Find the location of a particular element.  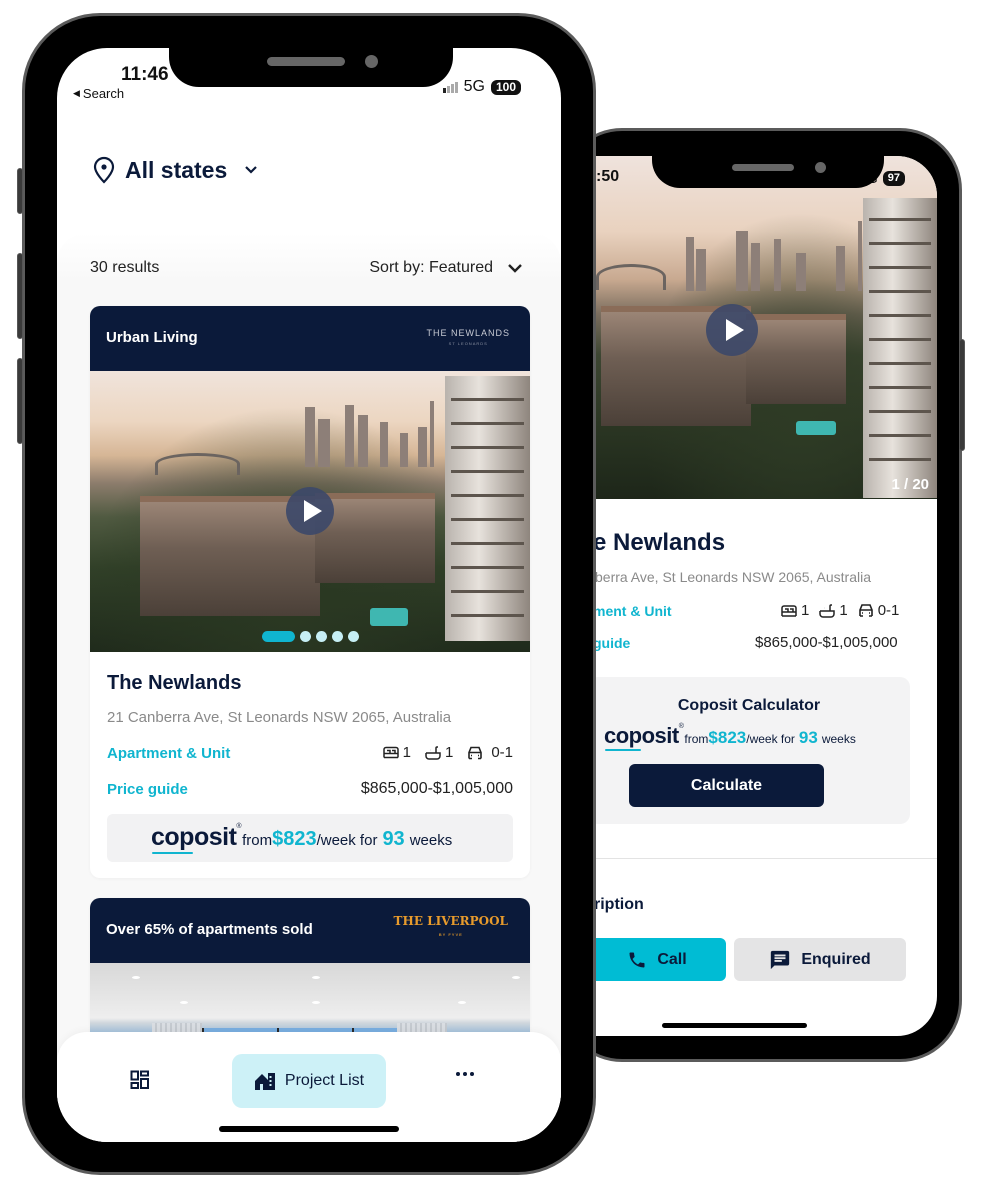

listing-tag: Urban Living is located at coordinates (152, 337).